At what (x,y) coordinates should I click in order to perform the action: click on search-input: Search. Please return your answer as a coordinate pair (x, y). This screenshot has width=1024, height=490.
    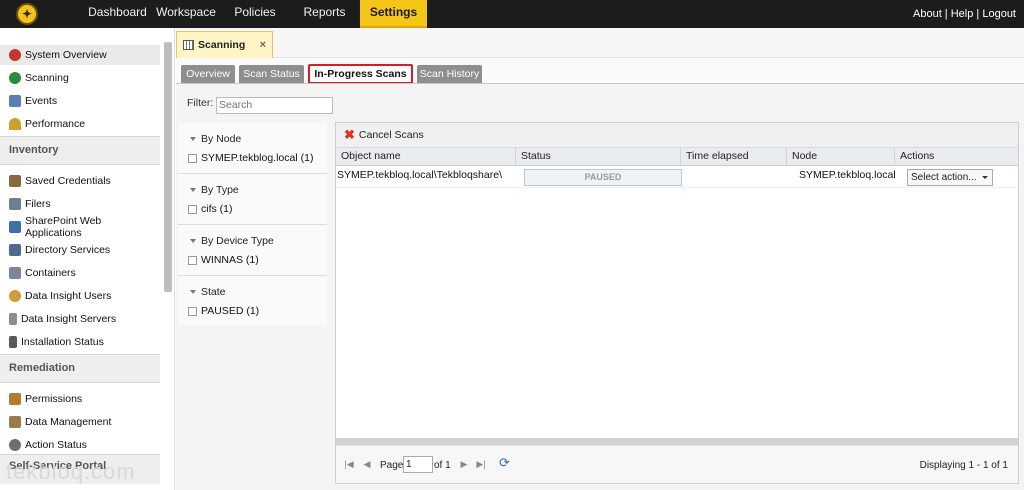
    Looking at the image, I should click on (274, 105).